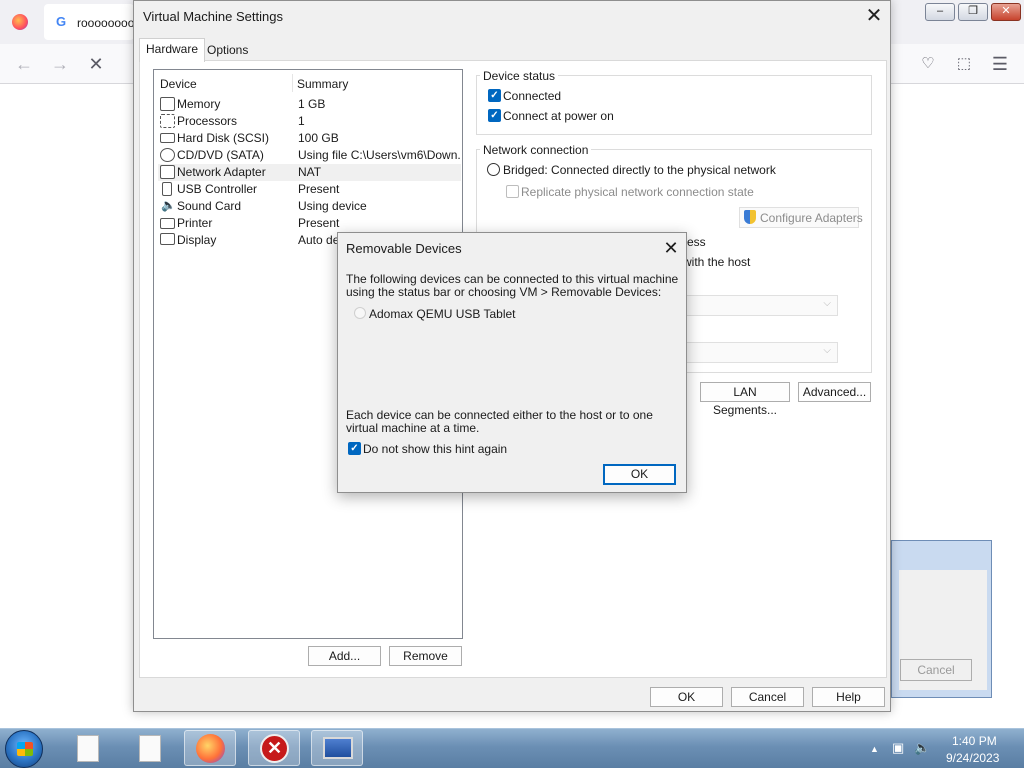 The image size is (1024, 768). What do you see at coordinates (309, 121) in the screenshot?
I see `device-row-processors: Processors 1` at bounding box center [309, 121].